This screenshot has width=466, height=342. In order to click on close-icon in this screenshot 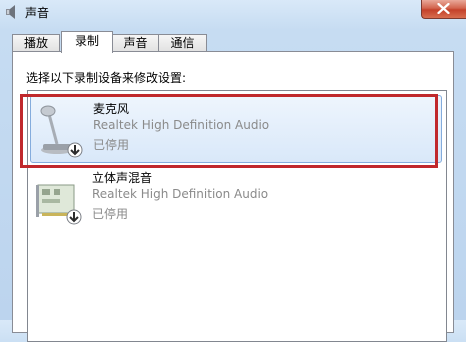, I will do `click(443, 8)`.